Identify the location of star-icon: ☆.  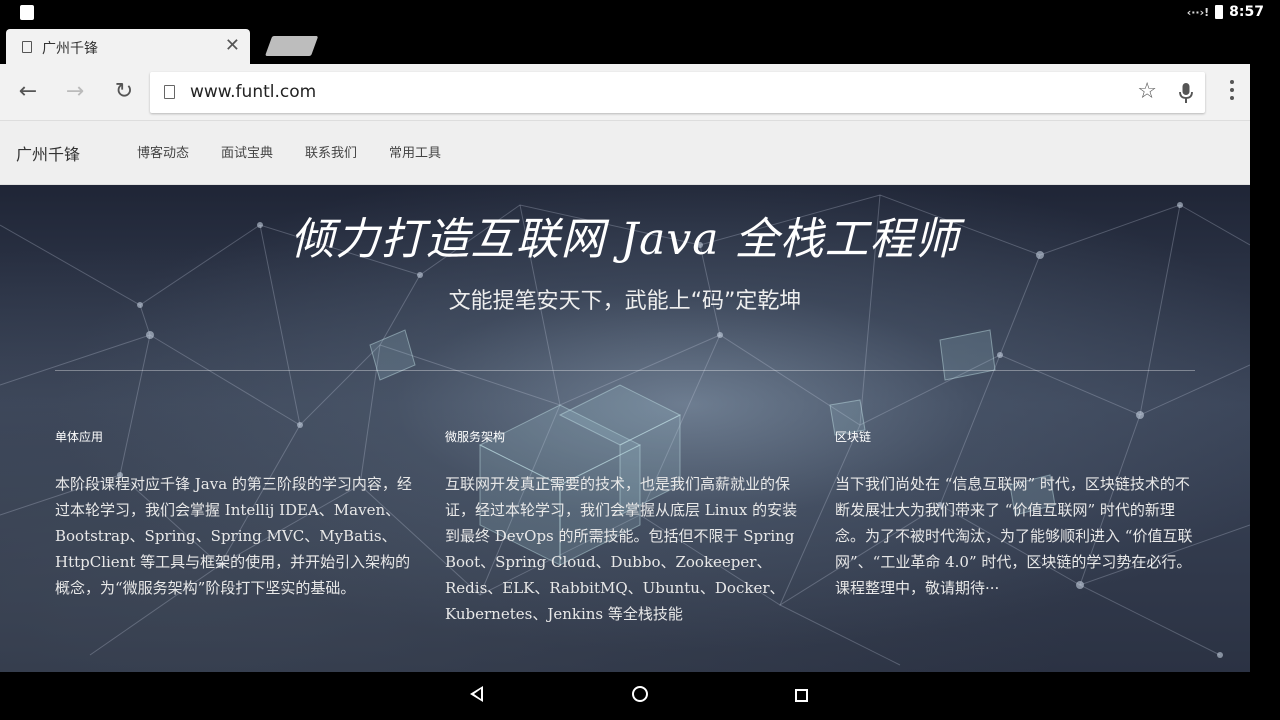
(1147, 91).